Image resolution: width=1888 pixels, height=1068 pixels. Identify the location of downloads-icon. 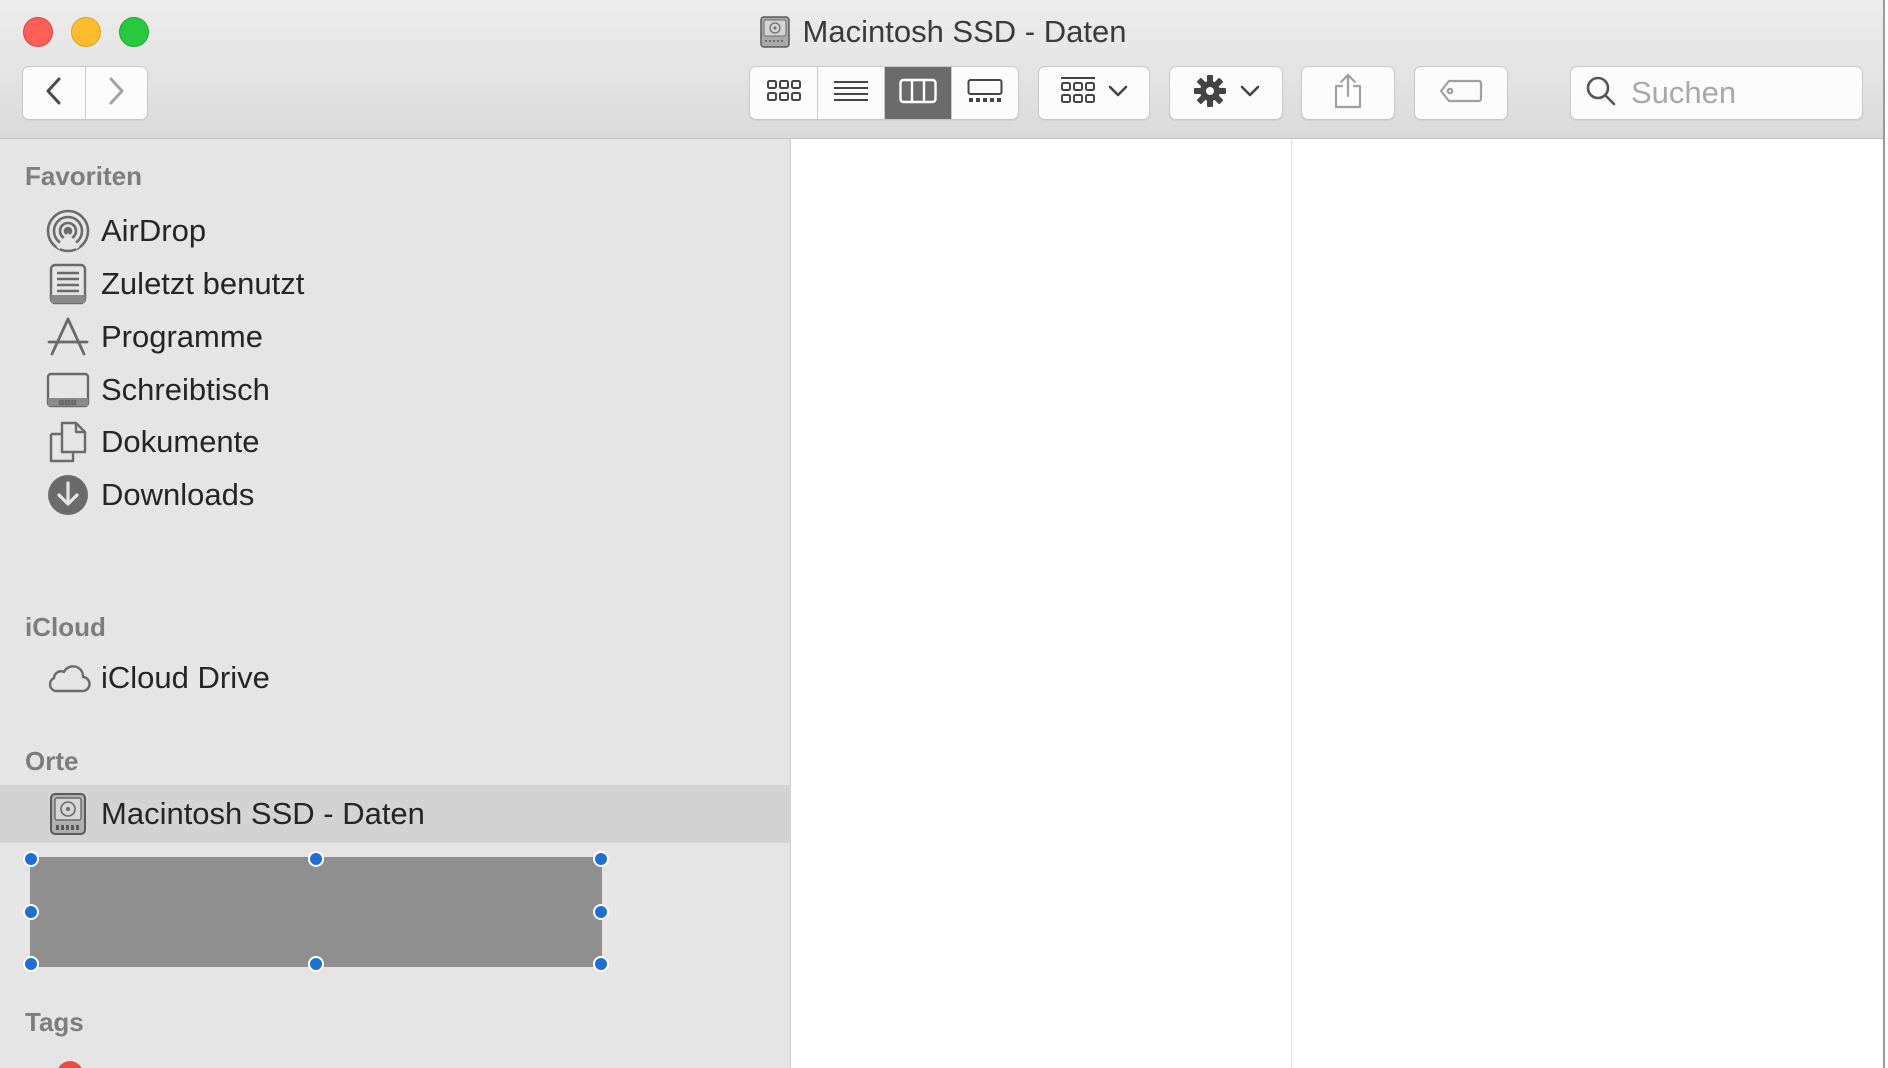
(68, 495).